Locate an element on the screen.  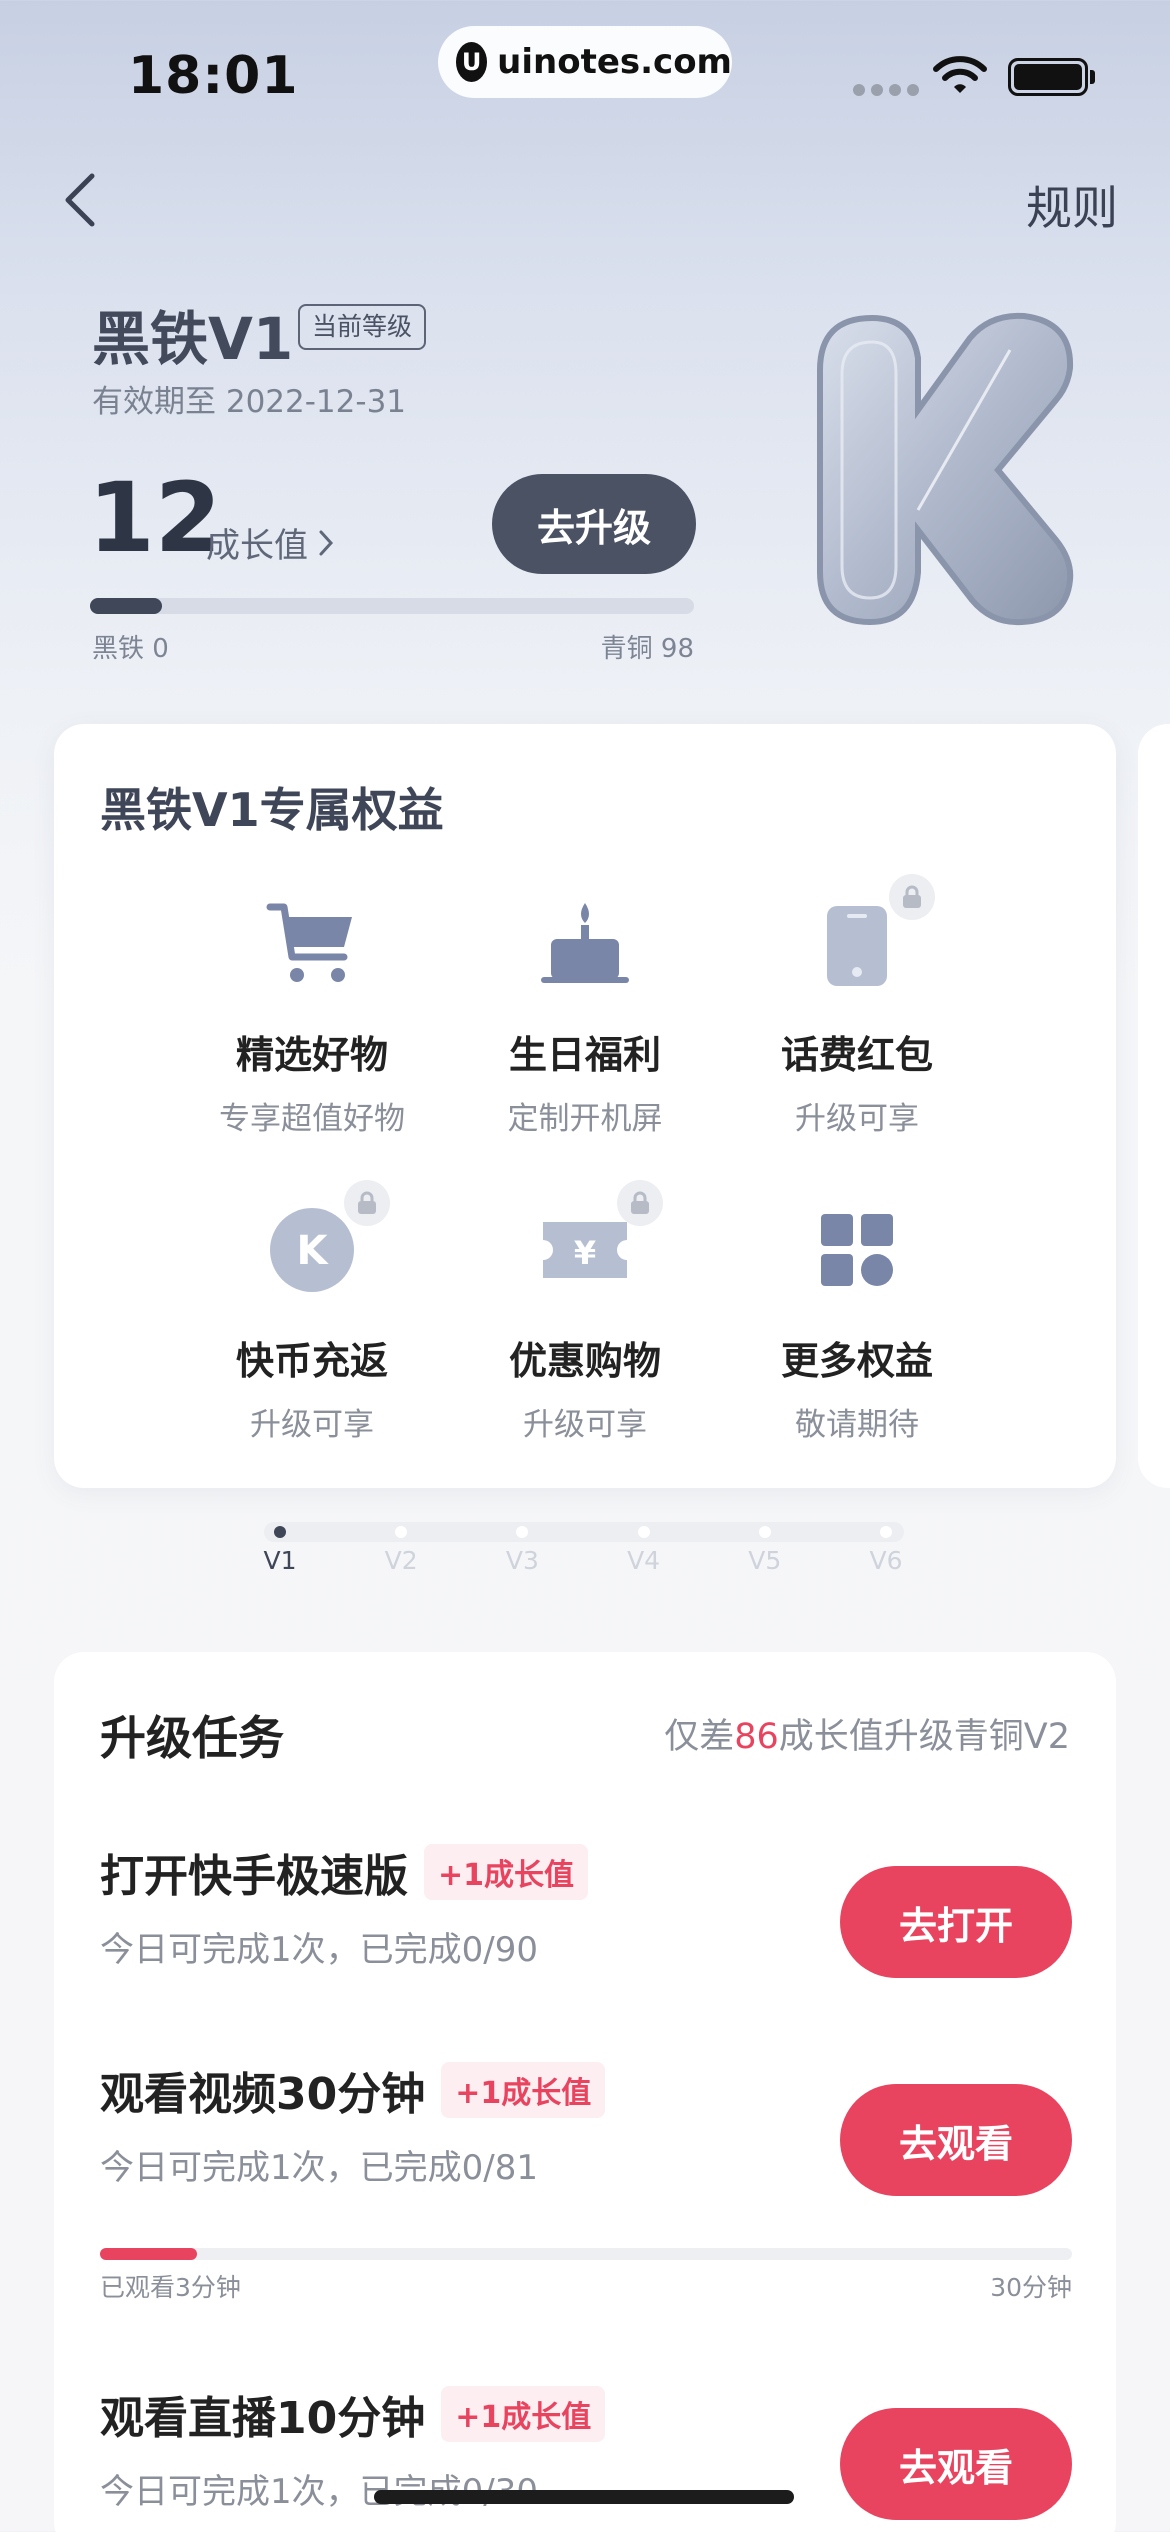
open-app-button: 去打开 is located at coordinates (956, 1922).